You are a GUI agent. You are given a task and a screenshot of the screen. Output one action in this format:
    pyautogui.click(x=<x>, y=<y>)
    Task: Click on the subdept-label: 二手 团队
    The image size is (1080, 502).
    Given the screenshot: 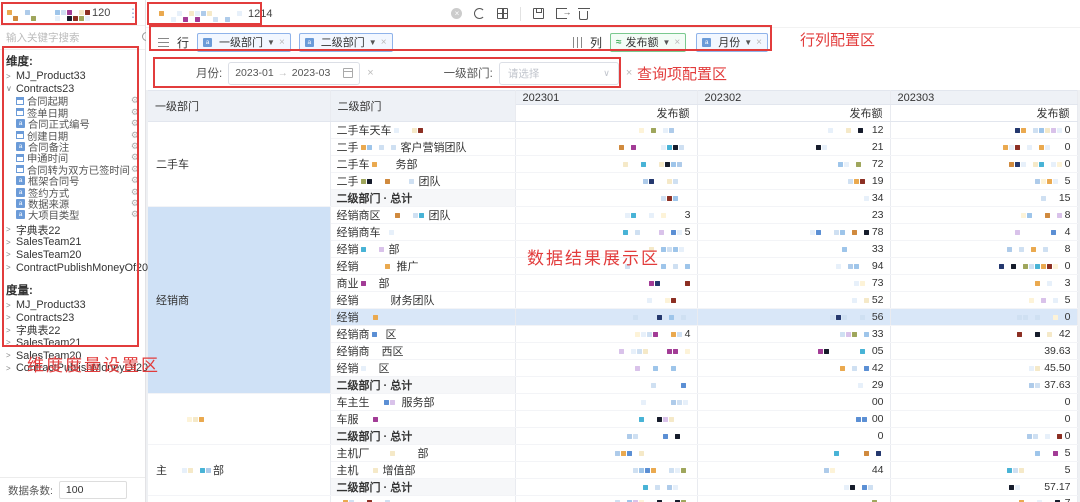 What is the action you would take?
    pyautogui.click(x=423, y=181)
    